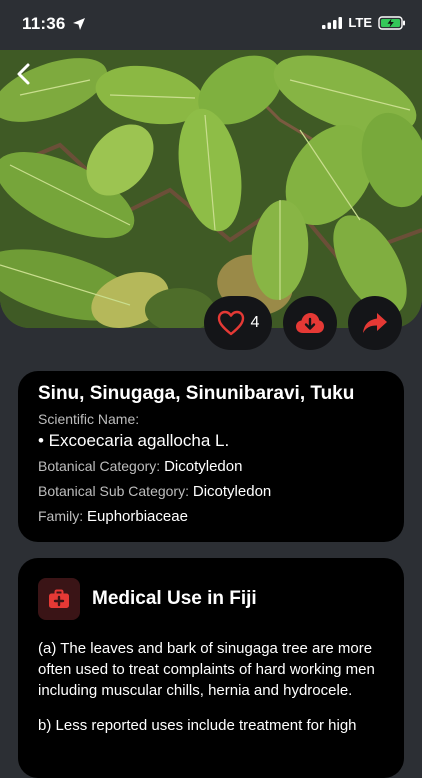 Image resolution: width=422 pixels, height=778 pixels. Describe the element at coordinates (230, 323) in the screenshot. I see `heart-outline-icon` at that location.